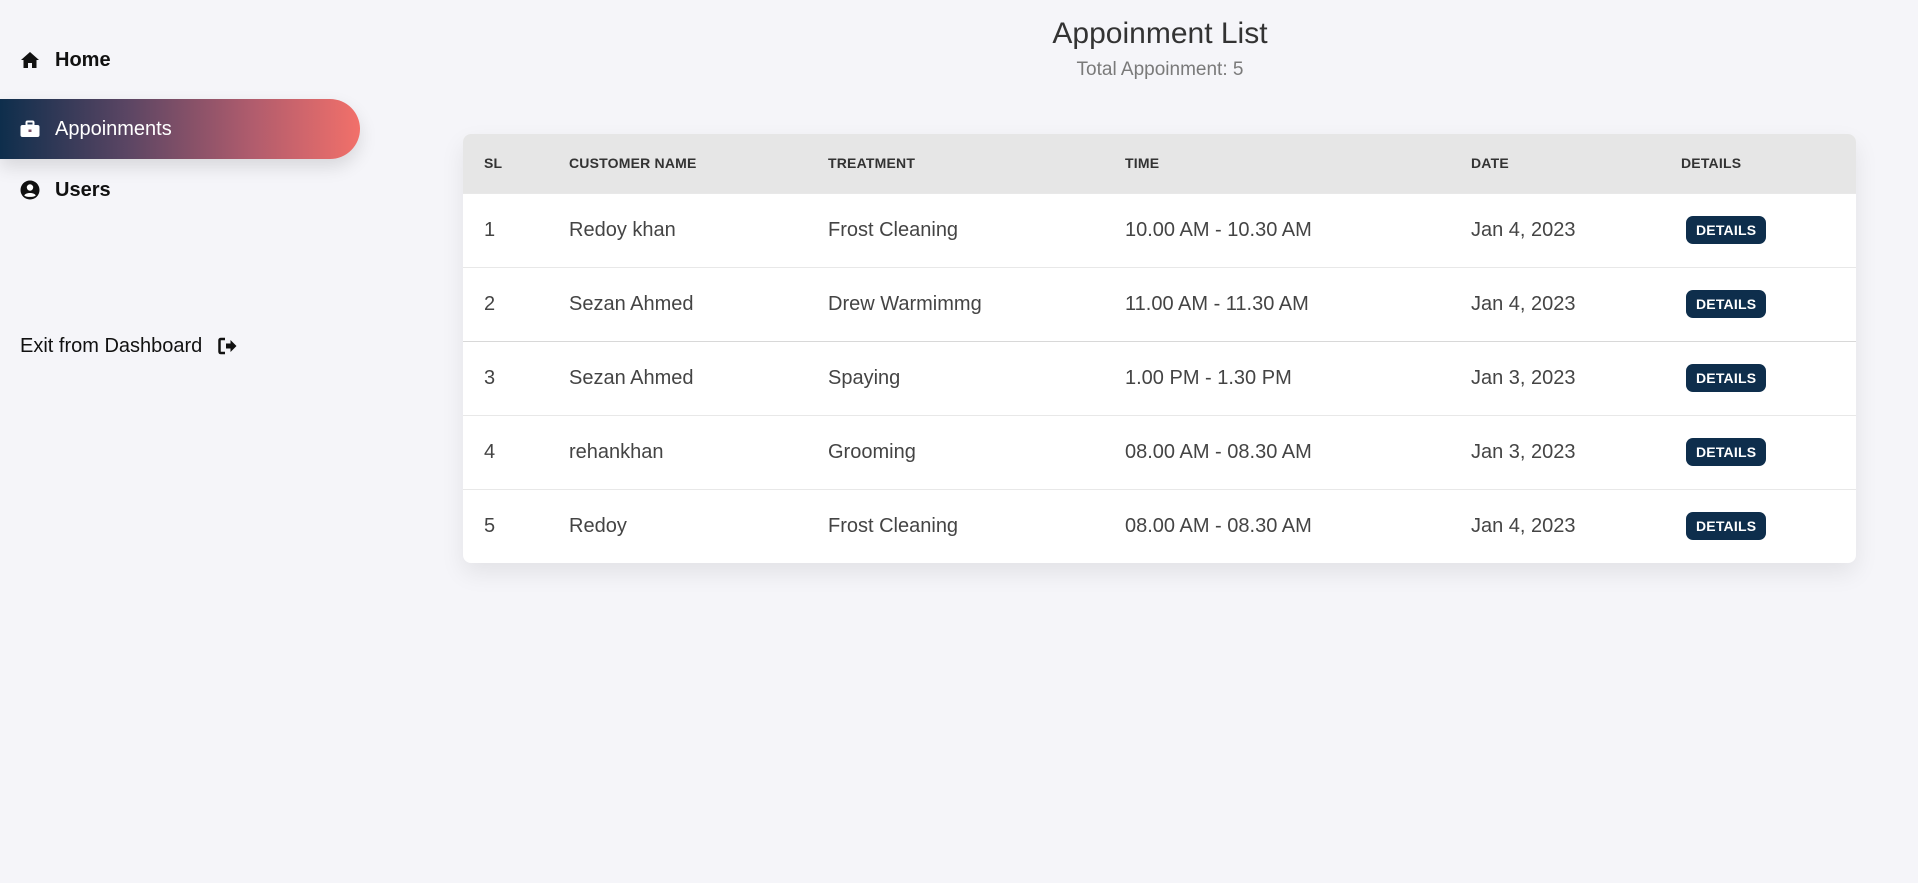 Image resolution: width=1918 pixels, height=883 pixels. Describe the element at coordinates (111, 346) in the screenshot. I see `exit-dashboard-label: Exit from Dashboard` at that location.